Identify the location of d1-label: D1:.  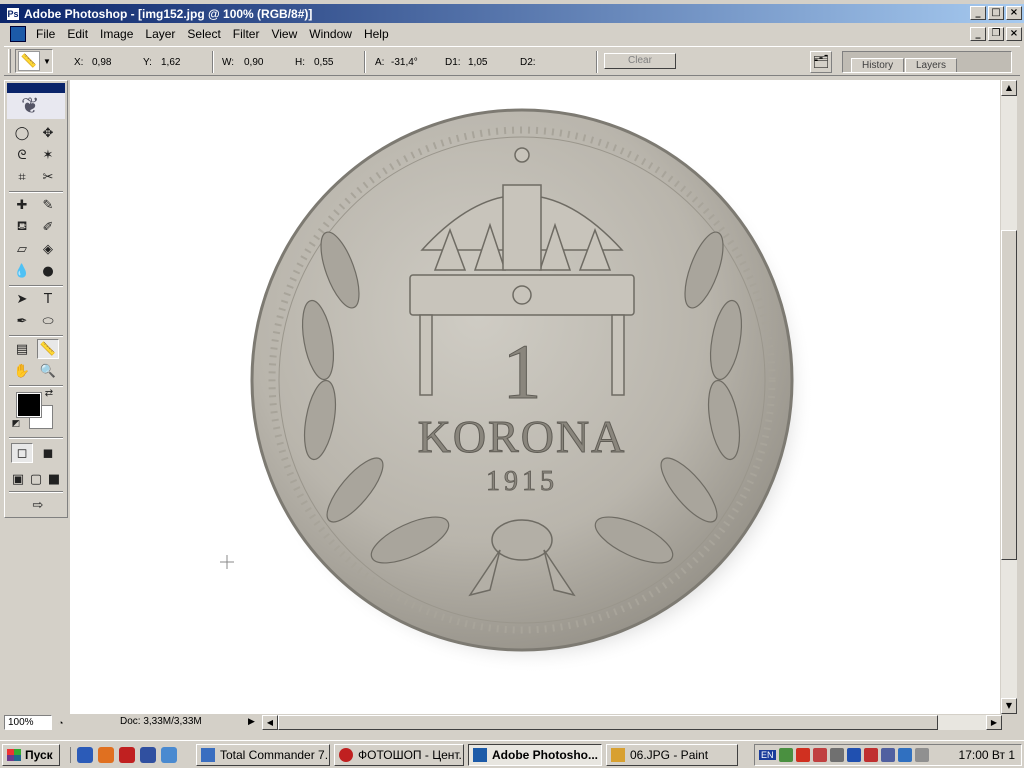
(453, 62).